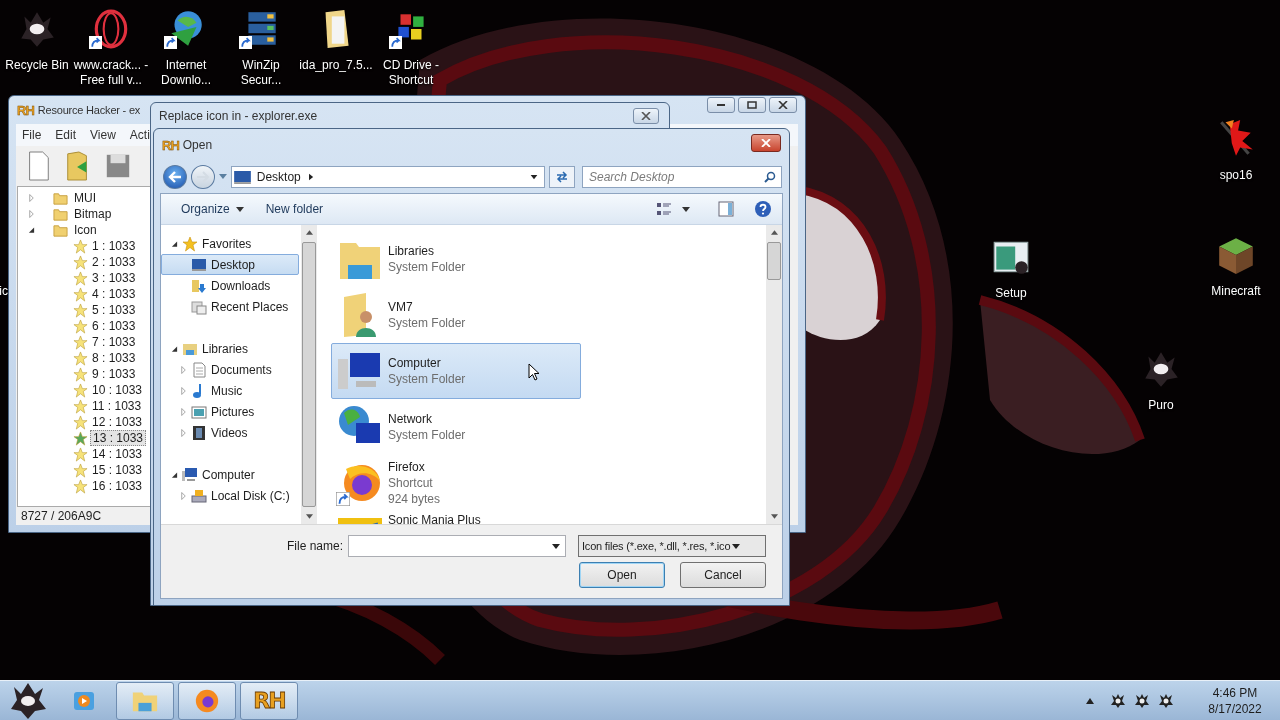  Describe the element at coordinates (456, 259) in the screenshot. I see `folder-entry: Libraries System Folder` at that location.